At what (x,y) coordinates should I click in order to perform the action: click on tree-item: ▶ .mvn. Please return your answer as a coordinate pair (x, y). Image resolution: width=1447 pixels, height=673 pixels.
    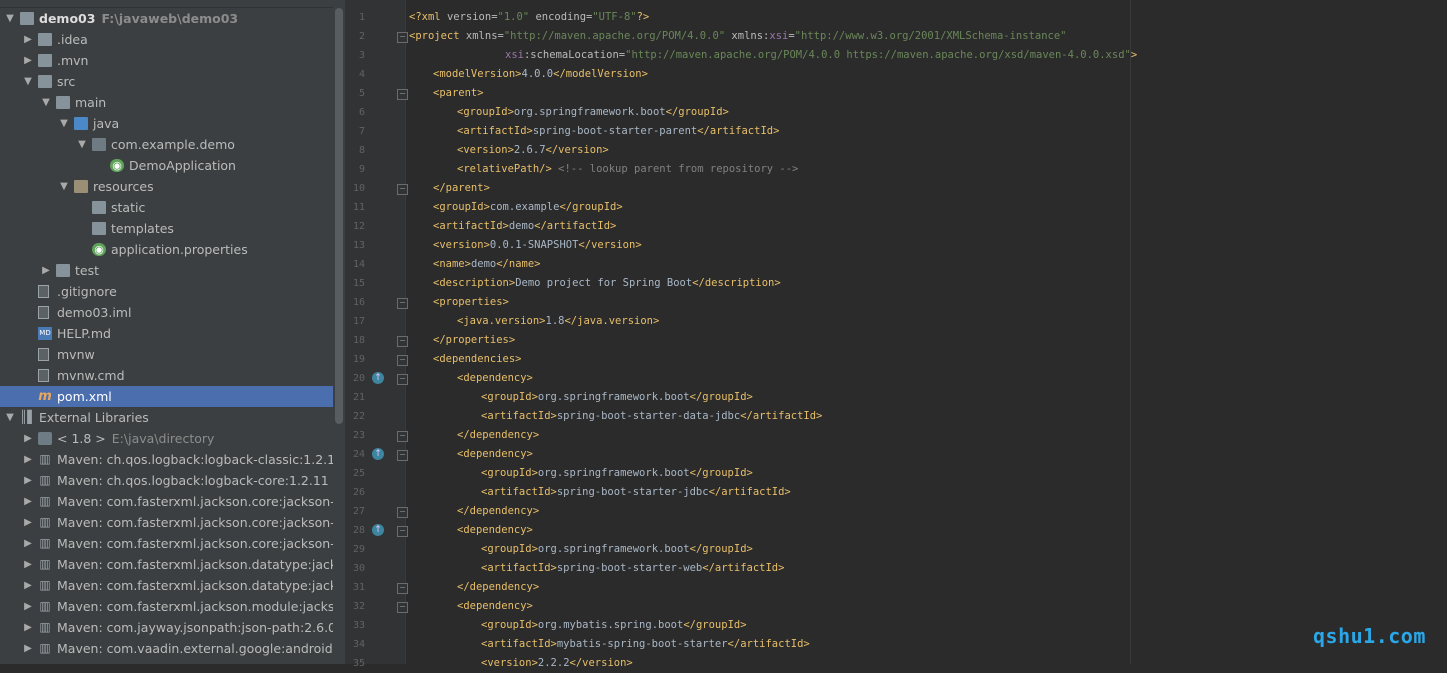
    Looking at the image, I should click on (172, 60).